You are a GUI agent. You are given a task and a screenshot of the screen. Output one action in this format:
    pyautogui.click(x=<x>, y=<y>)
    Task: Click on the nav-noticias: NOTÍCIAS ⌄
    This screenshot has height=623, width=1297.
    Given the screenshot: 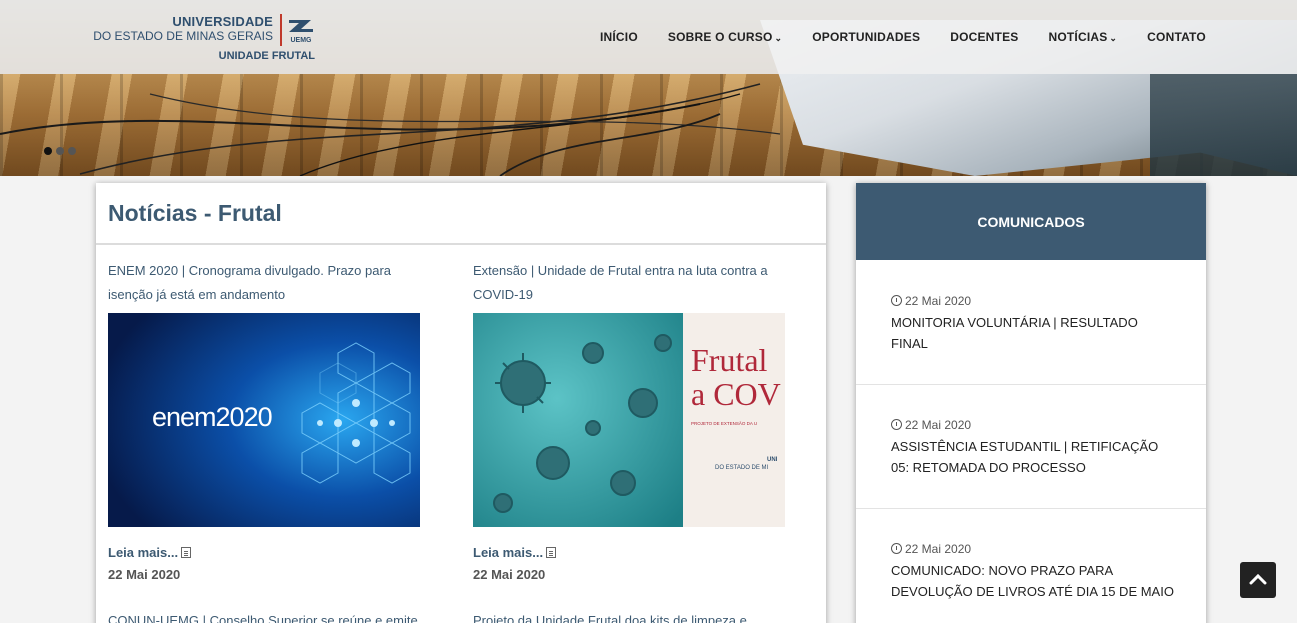 What is the action you would take?
    pyautogui.click(x=1082, y=37)
    